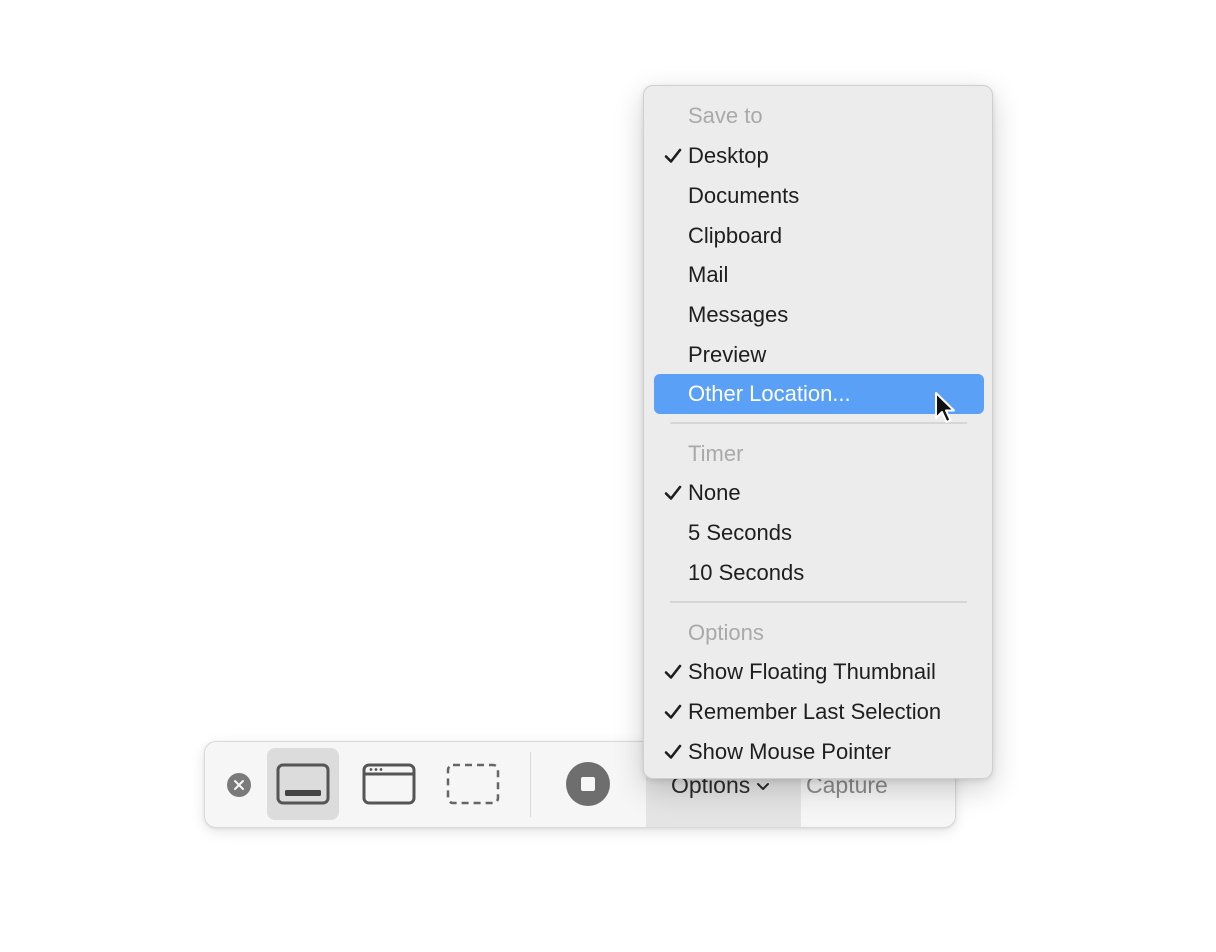  What do you see at coordinates (819, 156) in the screenshot?
I see `menu-item-desktop: Desktop` at bounding box center [819, 156].